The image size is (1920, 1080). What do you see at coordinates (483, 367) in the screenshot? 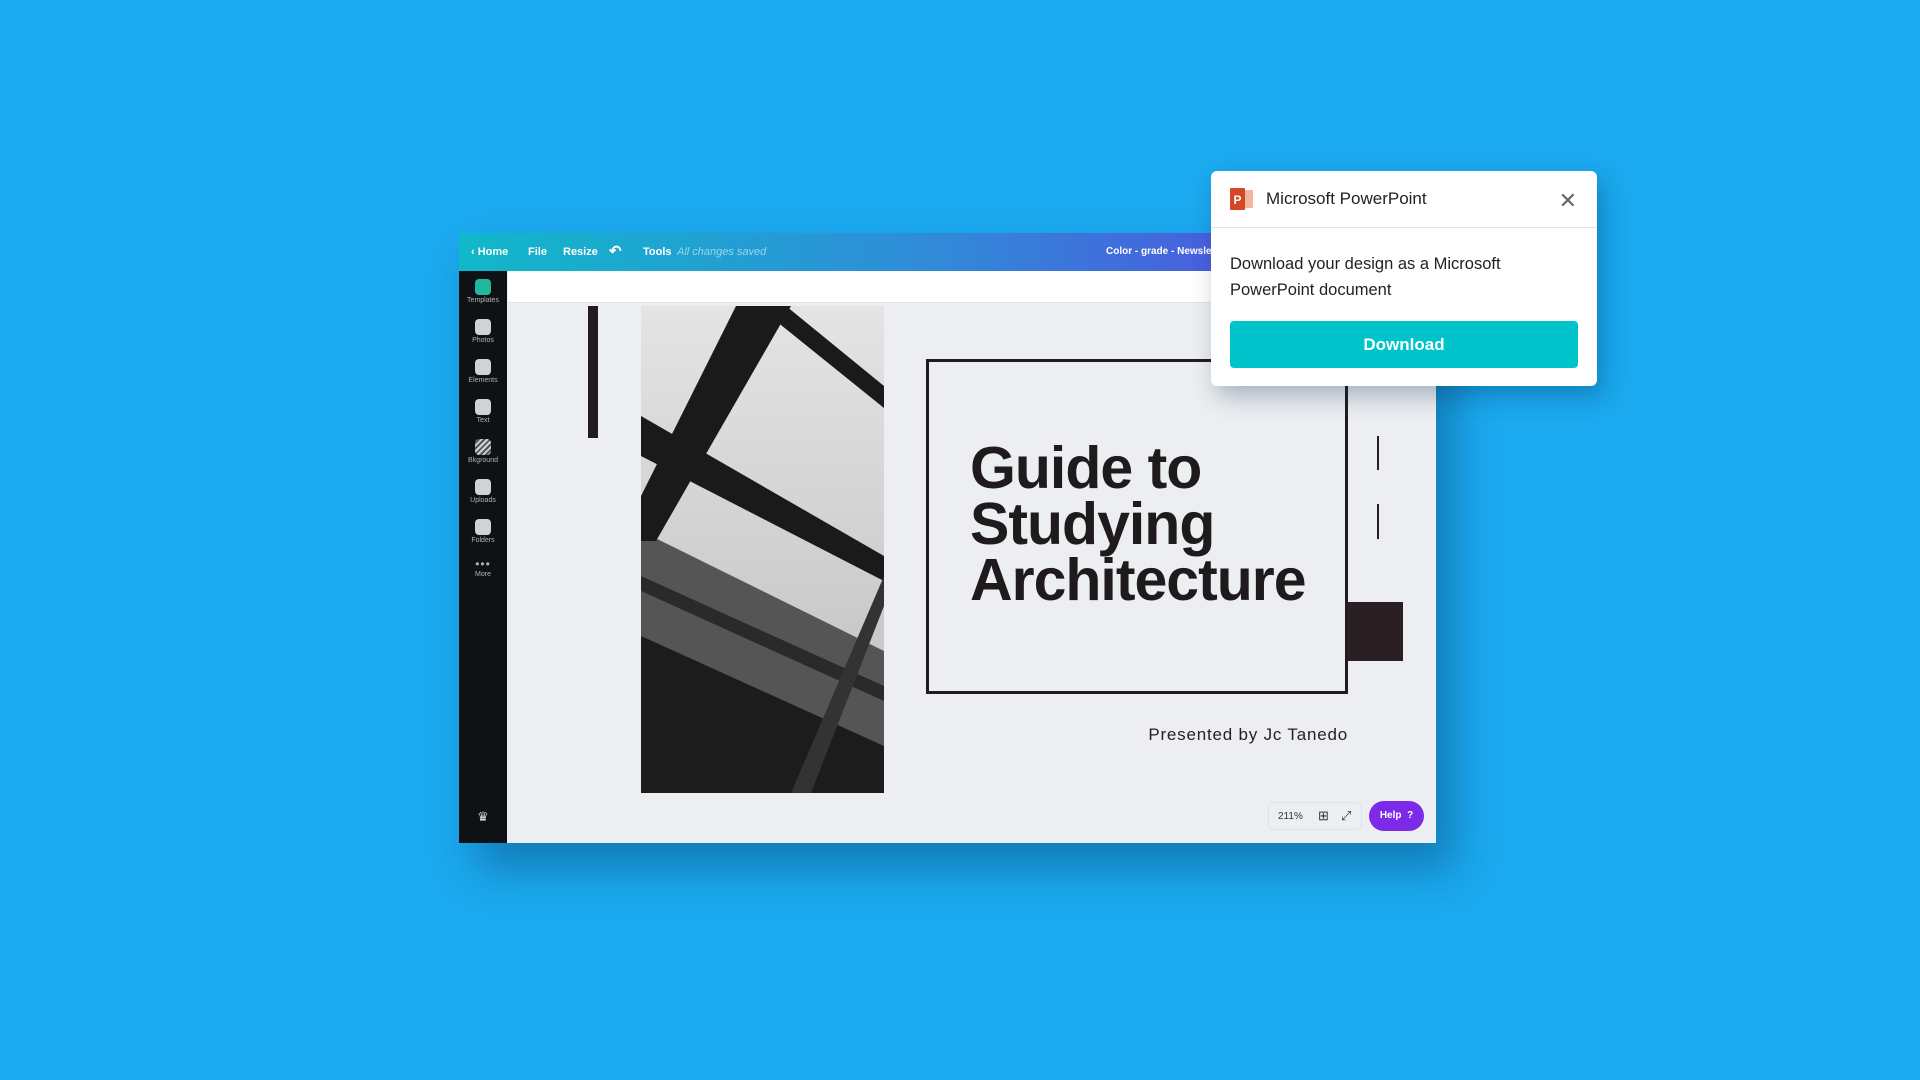
I see `elements-icon` at bounding box center [483, 367].